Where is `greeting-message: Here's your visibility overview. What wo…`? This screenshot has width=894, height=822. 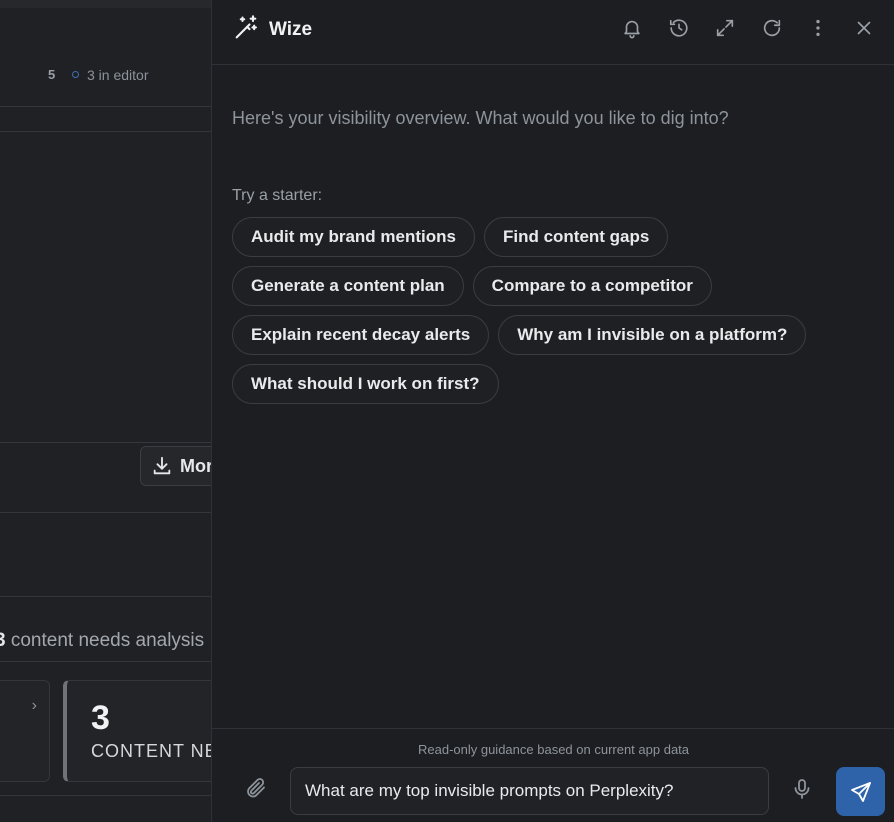
greeting-message: Here's your visibility overview. What wo… is located at coordinates (480, 118).